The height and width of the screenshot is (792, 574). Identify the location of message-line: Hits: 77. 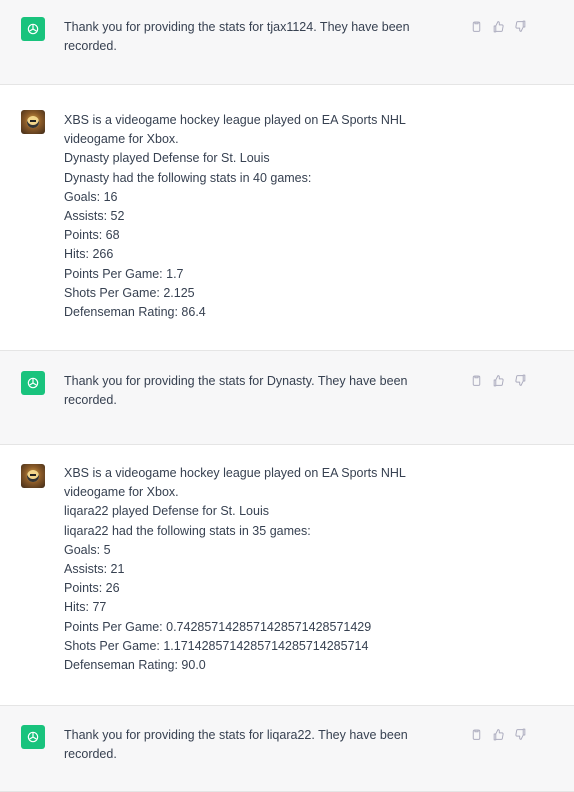
(85, 607).